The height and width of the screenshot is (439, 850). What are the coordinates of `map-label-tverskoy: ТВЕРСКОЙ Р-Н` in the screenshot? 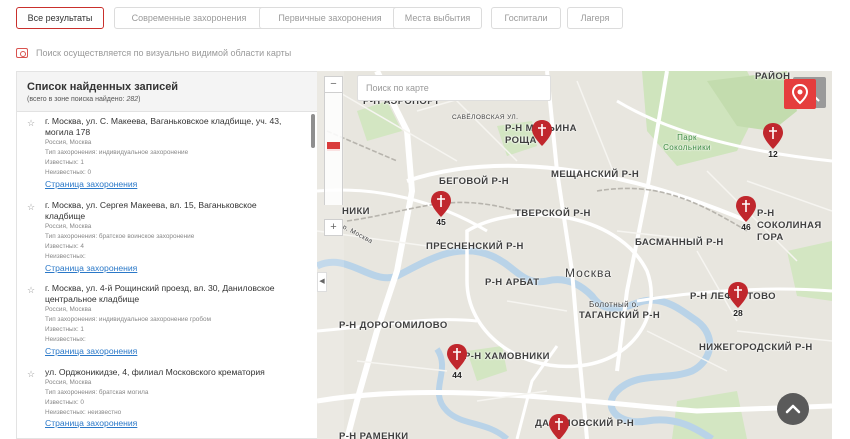 It's located at (553, 213).